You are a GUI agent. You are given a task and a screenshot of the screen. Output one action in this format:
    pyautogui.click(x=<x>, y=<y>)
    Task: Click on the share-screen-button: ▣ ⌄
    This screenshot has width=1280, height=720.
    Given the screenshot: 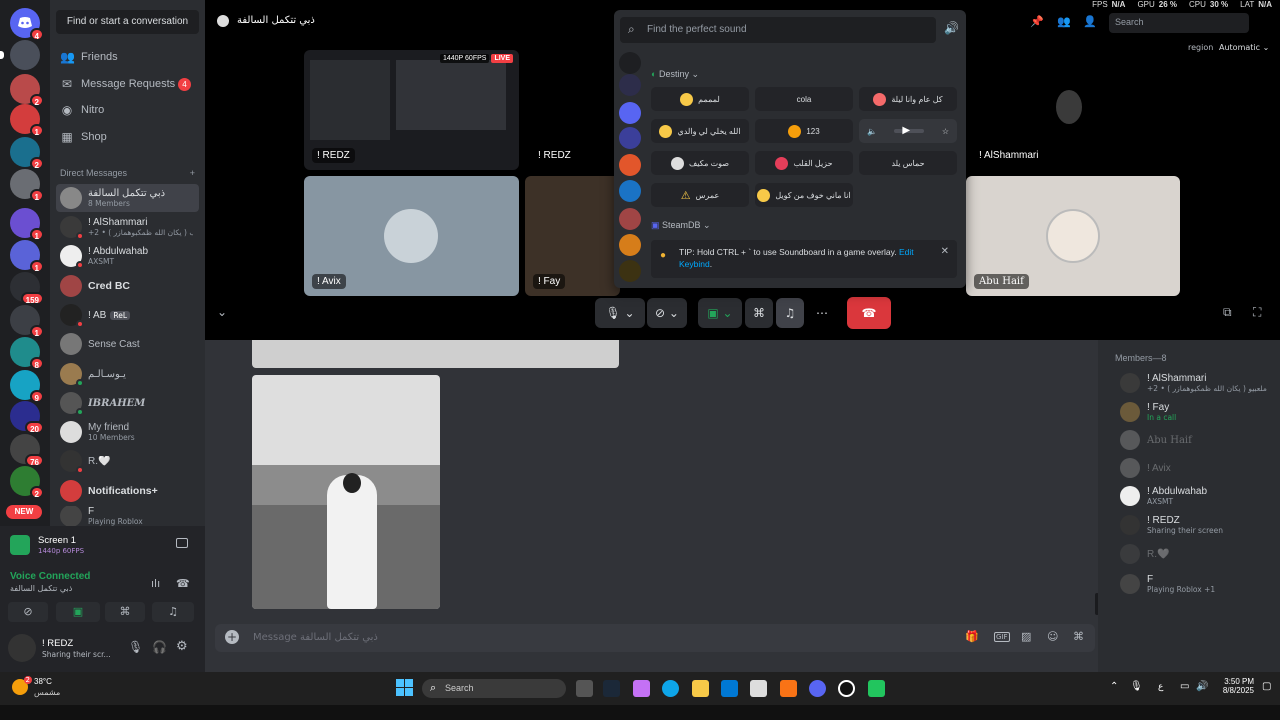 What is the action you would take?
    pyautogui.click(x=720, y=313)
    